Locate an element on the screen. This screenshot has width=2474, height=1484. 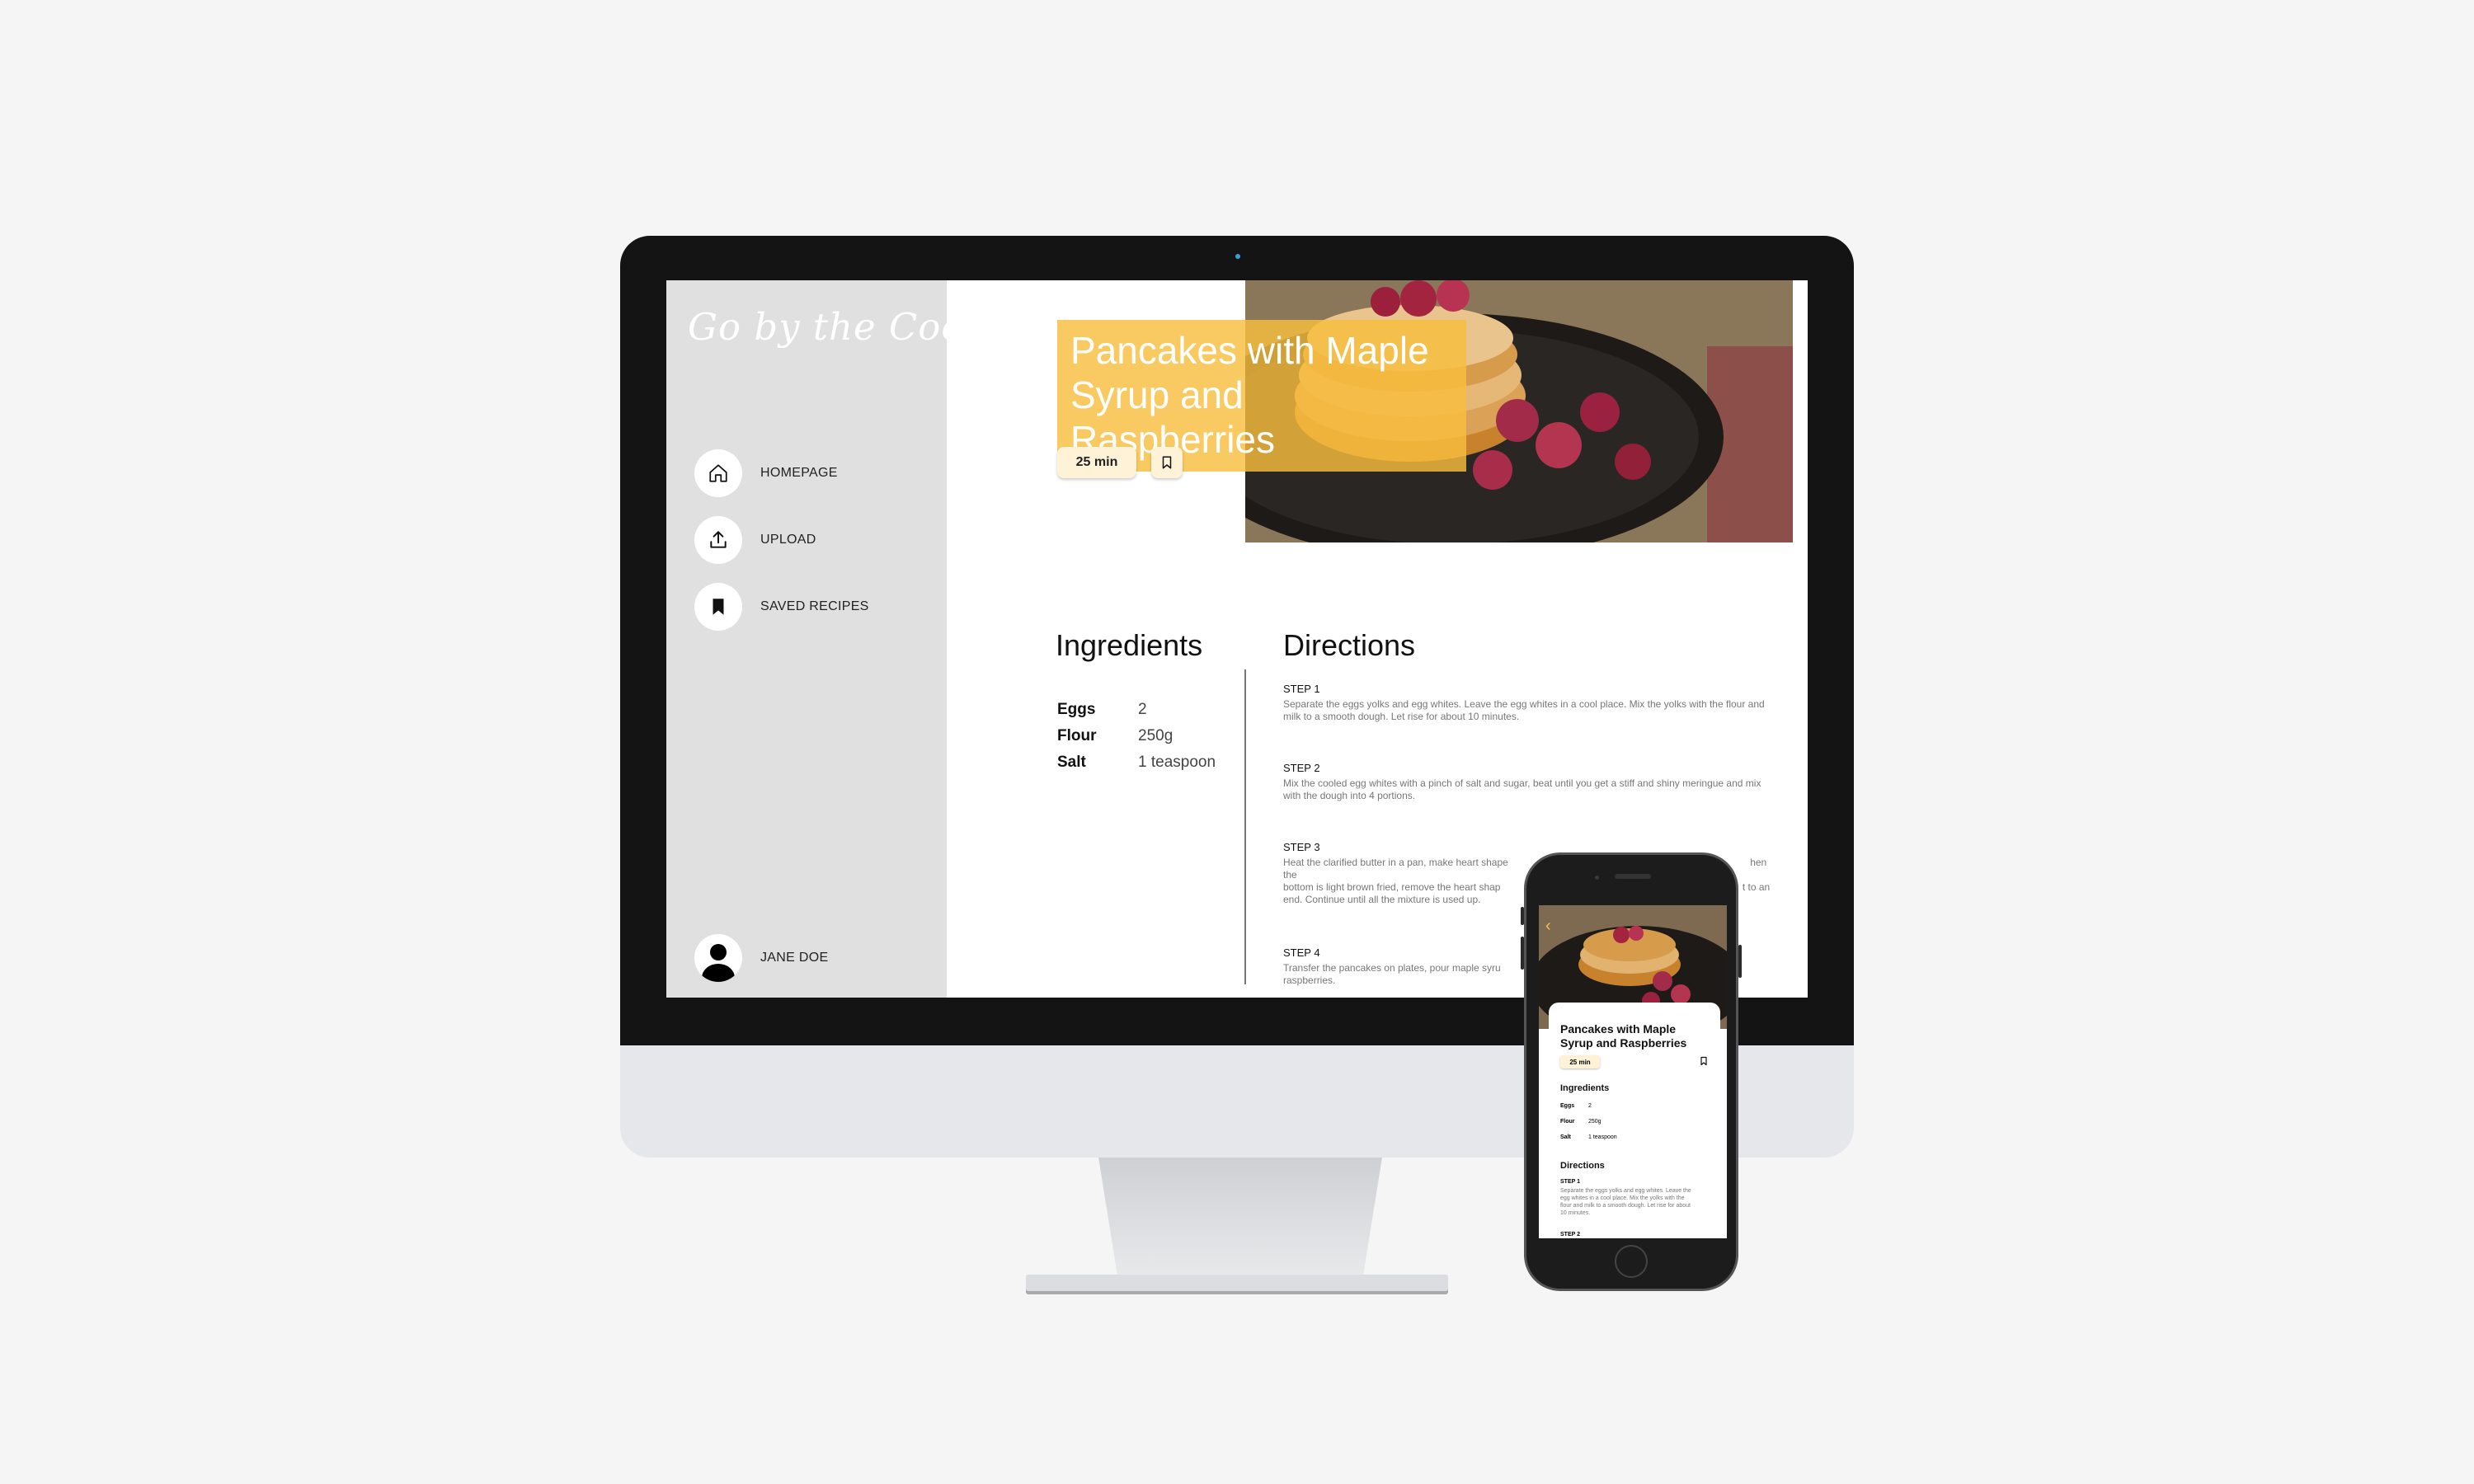
app-logo: Go by the Cook is located at coordinates (838, 327).